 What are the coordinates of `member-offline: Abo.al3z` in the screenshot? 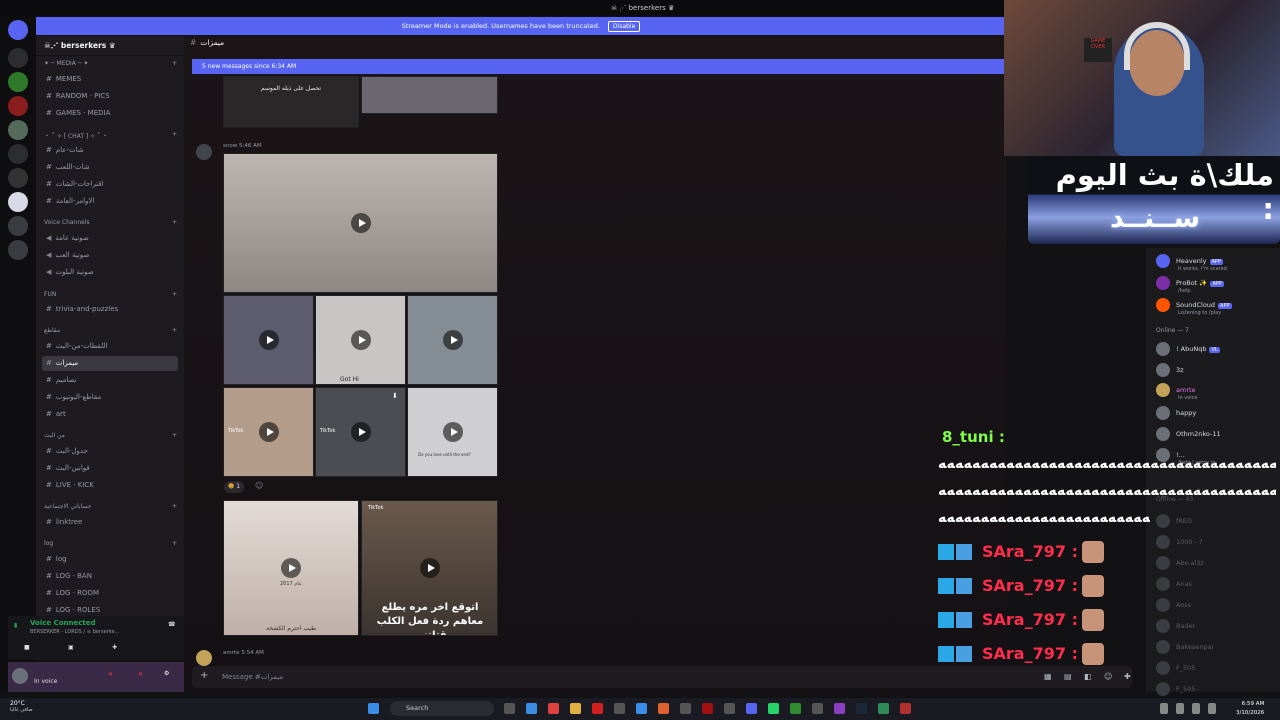 It's located at (1180, 563).